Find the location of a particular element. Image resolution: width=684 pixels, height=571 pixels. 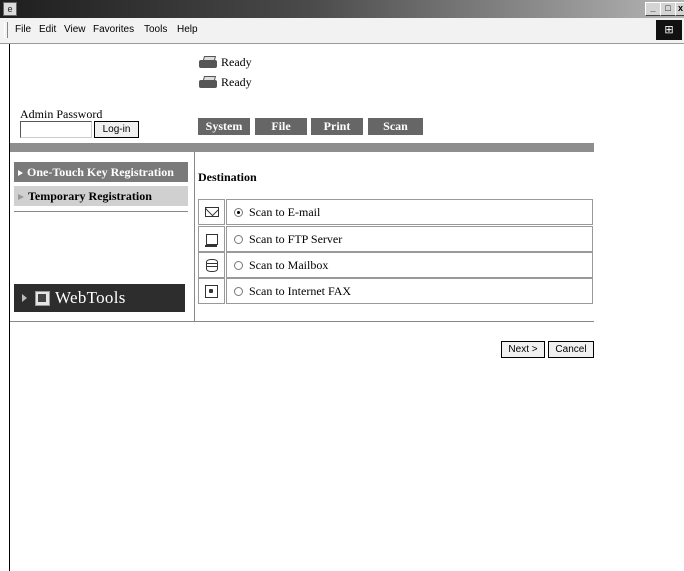

scanner-status-text: Ready is located at coordinates (236, 81).